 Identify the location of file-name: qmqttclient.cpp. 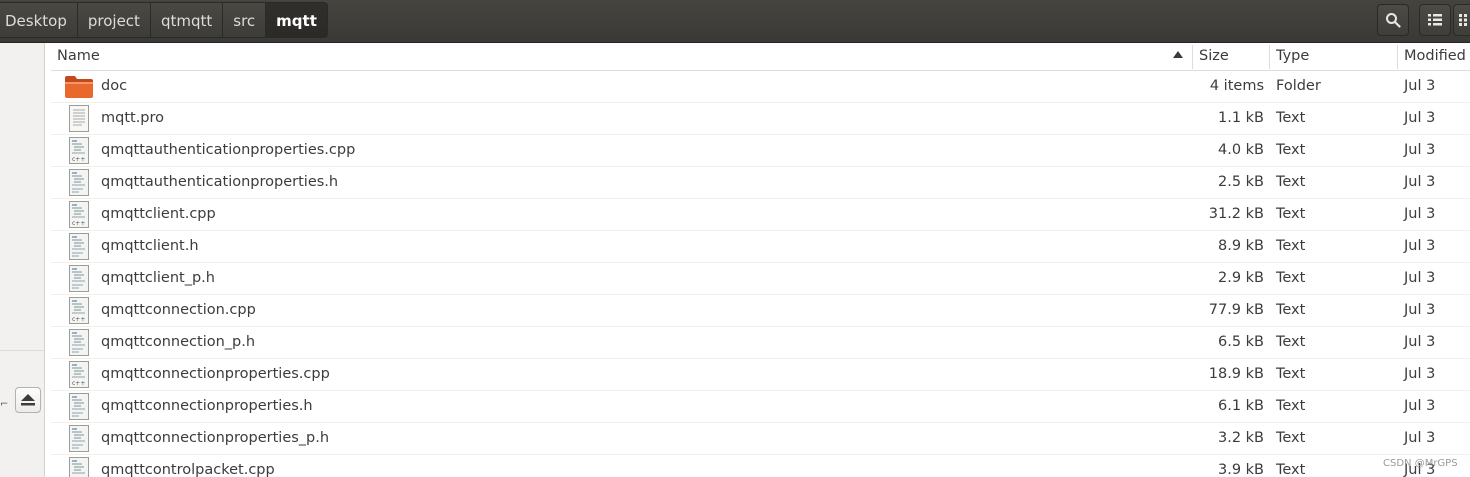
(158, 214).